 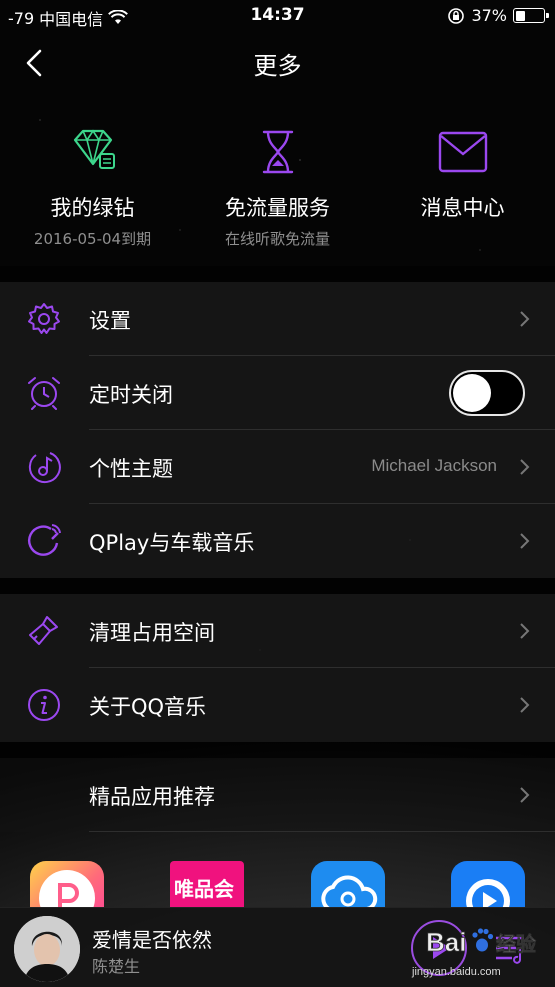 I want to click on sleep-timer-row: 定时关闭, so click(x=277, y=393).